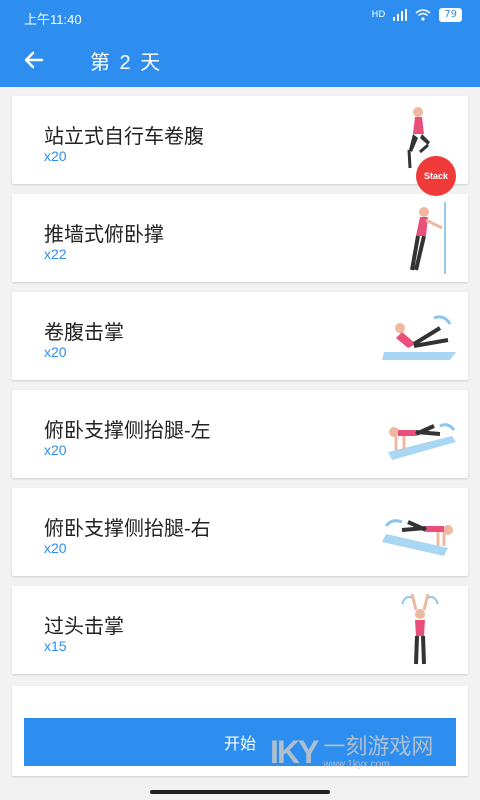  Describe the element at coordinates (294, 752) in the screenshot. I see `watermark-logo: IKY` at that location.